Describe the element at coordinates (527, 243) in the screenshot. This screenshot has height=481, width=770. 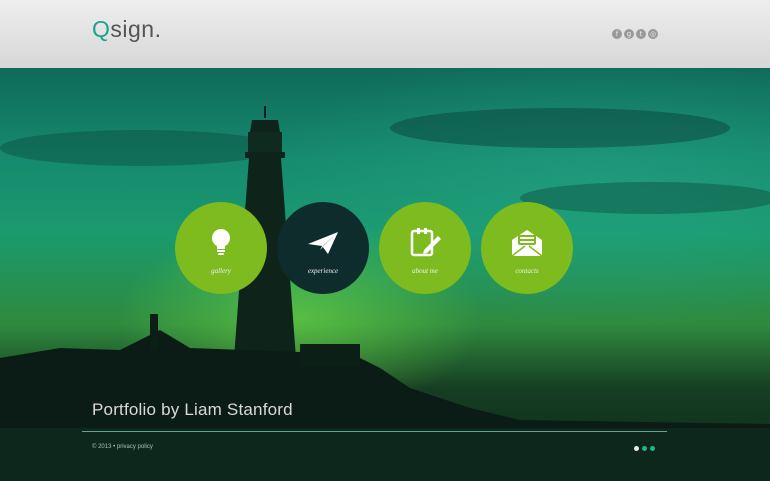
I see `envelope-icon` at that location.